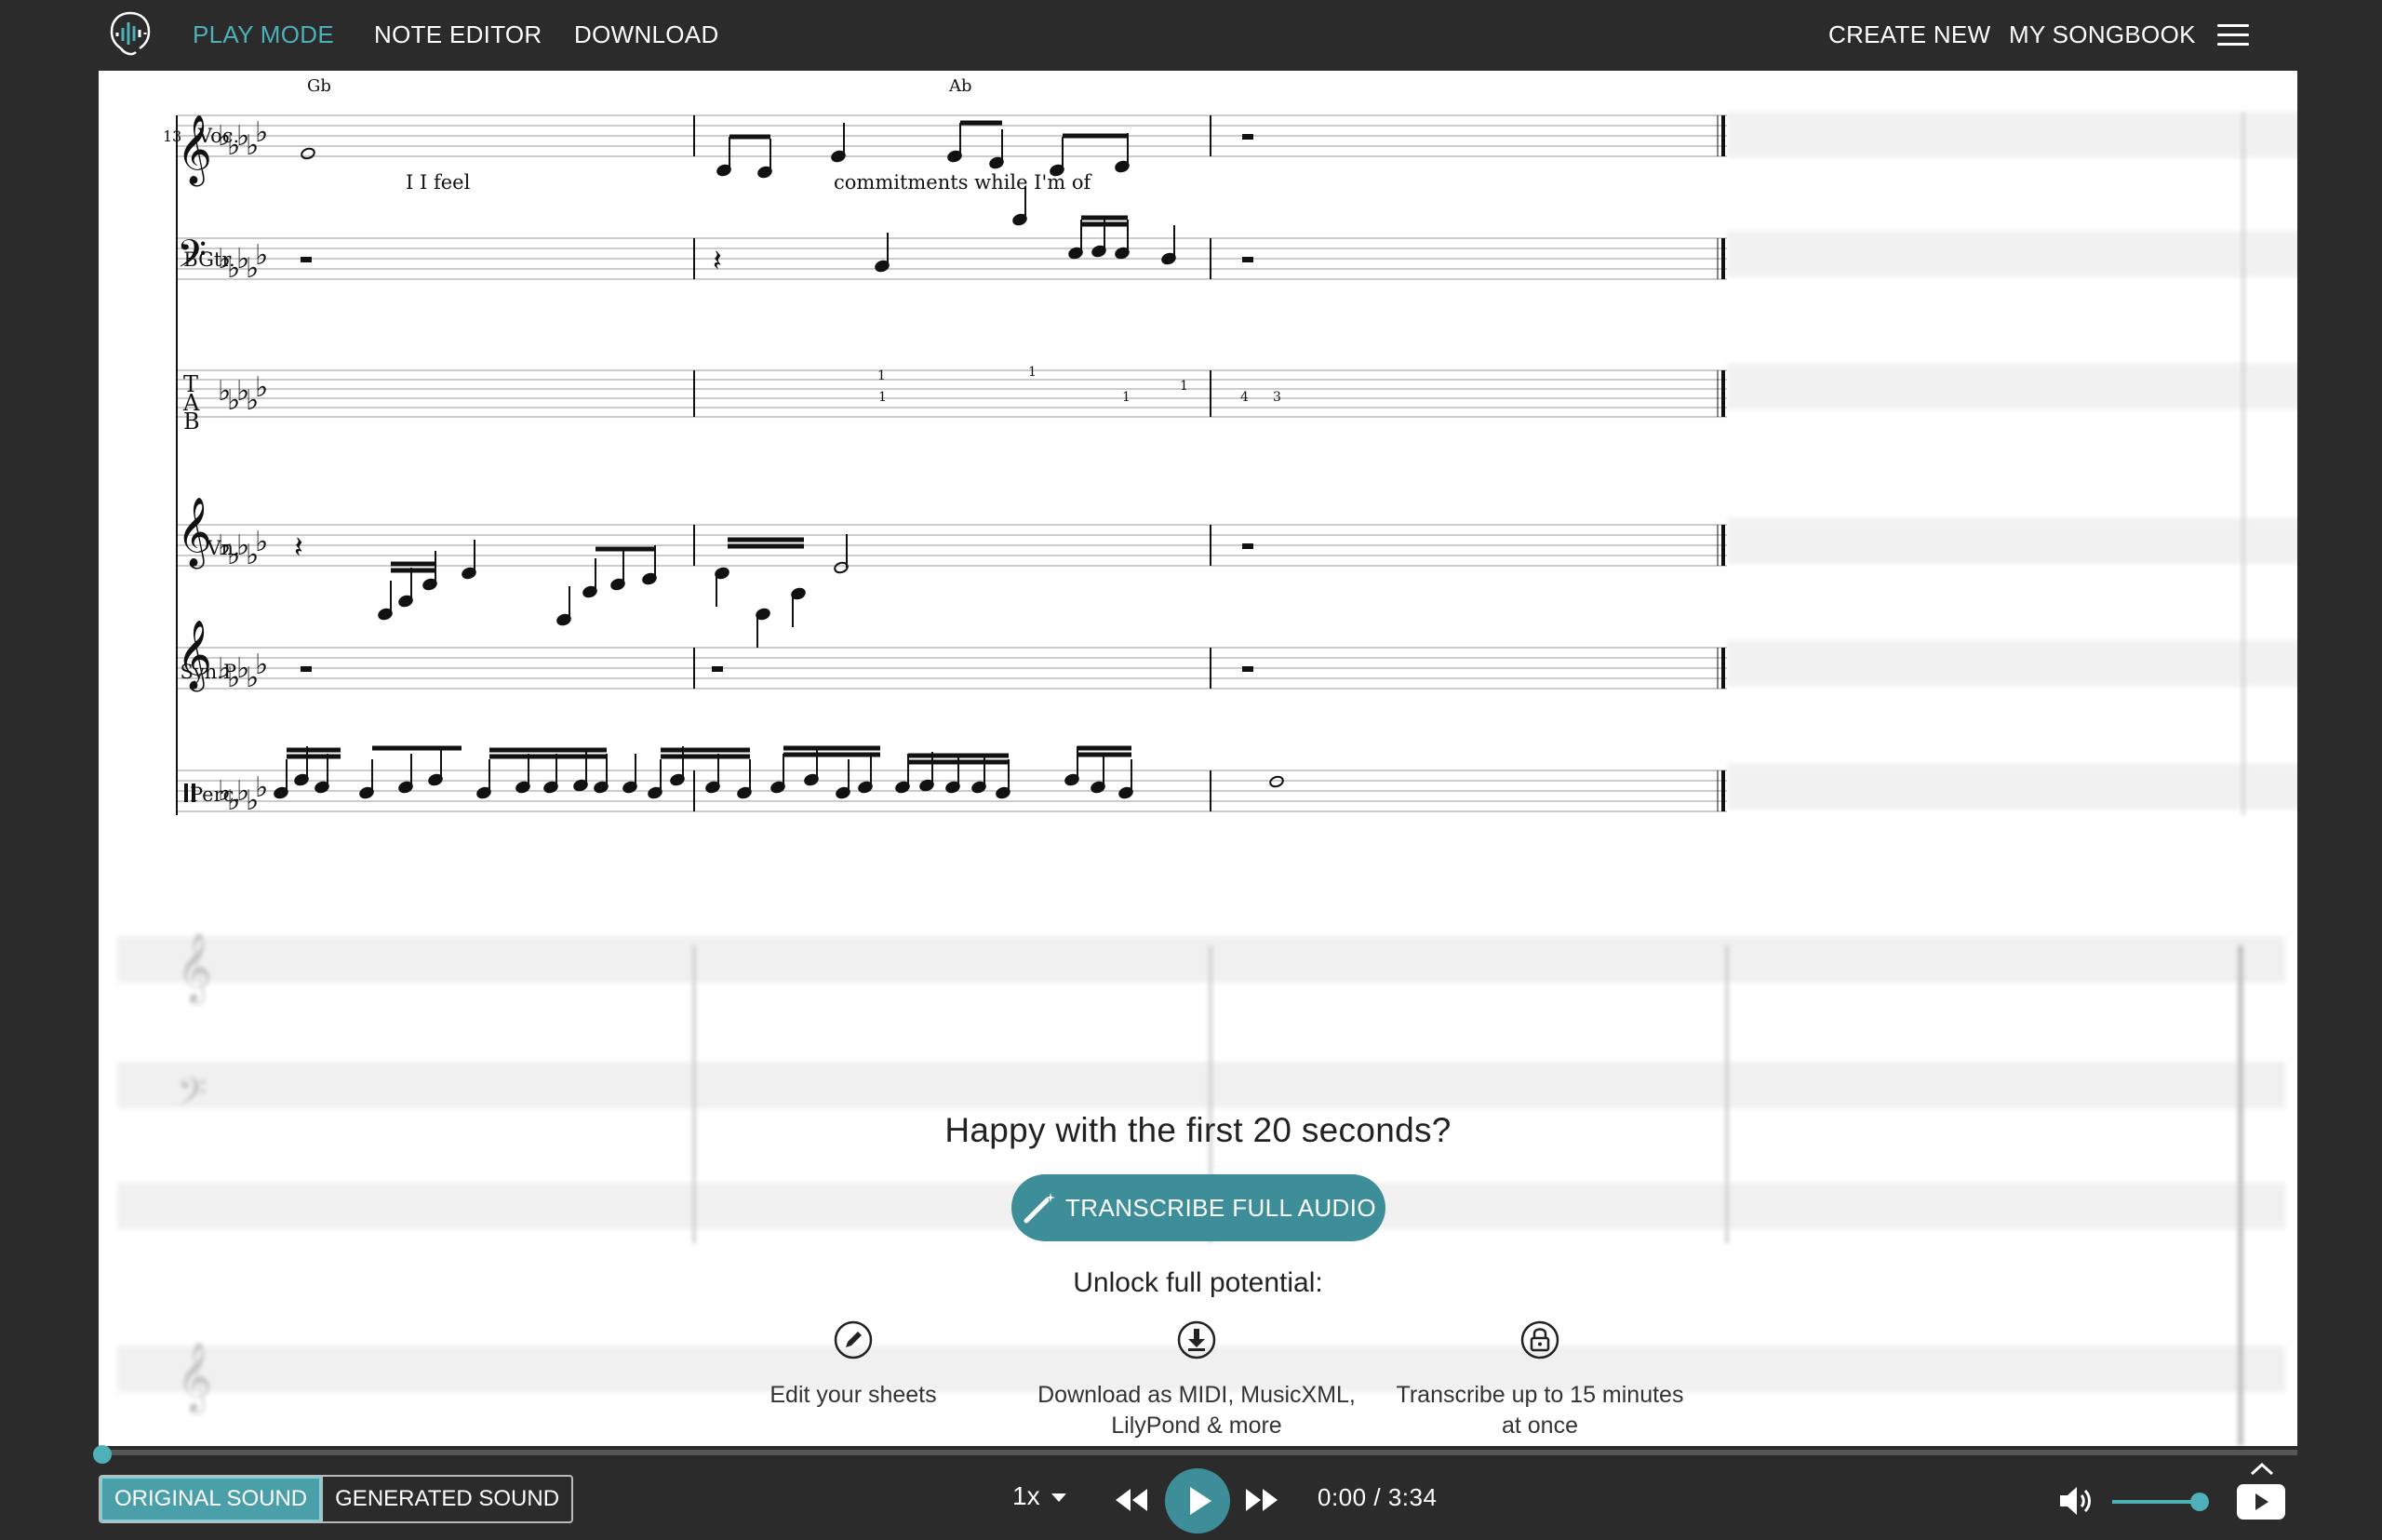 The height and width of the screenshot is (1540, 2382). What do you see at coordinates (458, 34) in the screenshot?
I see `nav-note-editor: NOTE EDITOR` at bounding box center [458, 34].